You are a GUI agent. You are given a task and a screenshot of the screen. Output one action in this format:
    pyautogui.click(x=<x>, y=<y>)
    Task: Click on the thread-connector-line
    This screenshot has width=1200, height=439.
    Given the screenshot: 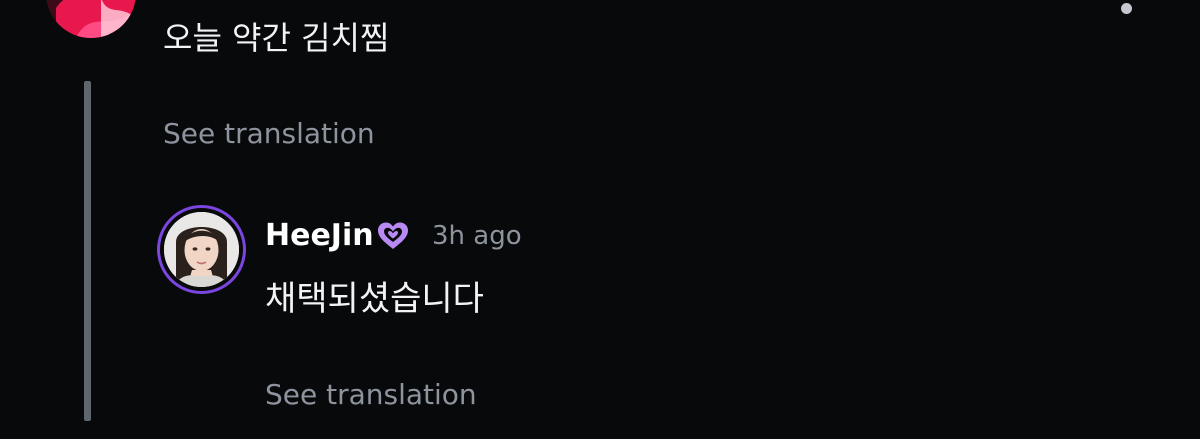 What is the action you would take?
    pyautogui.click(x=87, y=251)
    